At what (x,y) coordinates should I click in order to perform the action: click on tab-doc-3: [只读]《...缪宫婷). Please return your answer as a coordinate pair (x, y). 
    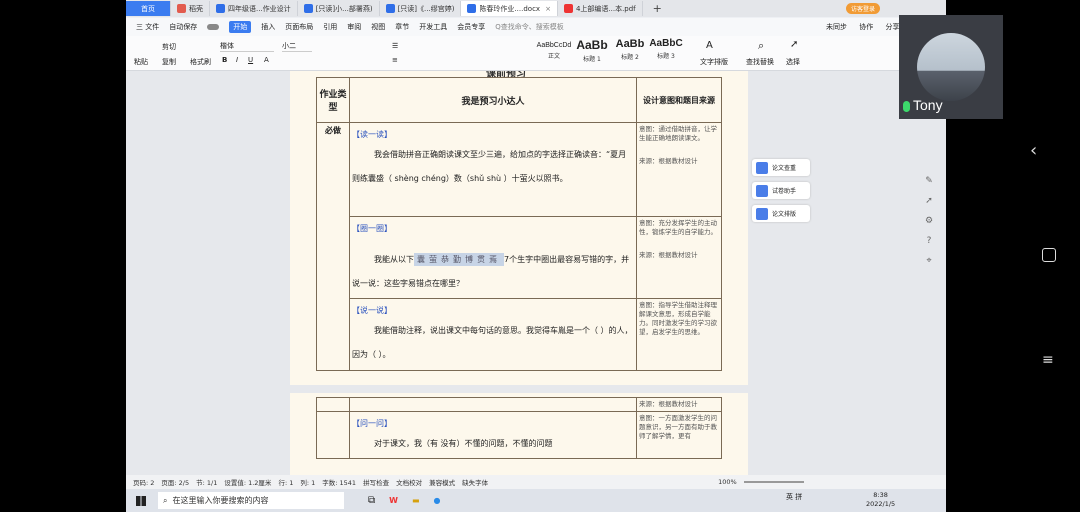
    Looking at the image, I should click on (421, 8).